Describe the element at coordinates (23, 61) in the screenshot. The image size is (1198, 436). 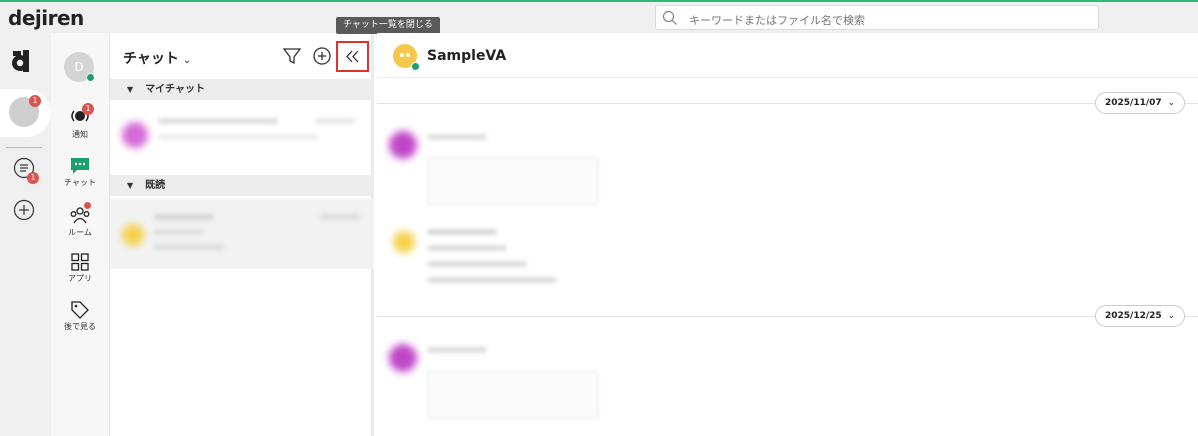
I see `dejiren-logo-icon` at that location.